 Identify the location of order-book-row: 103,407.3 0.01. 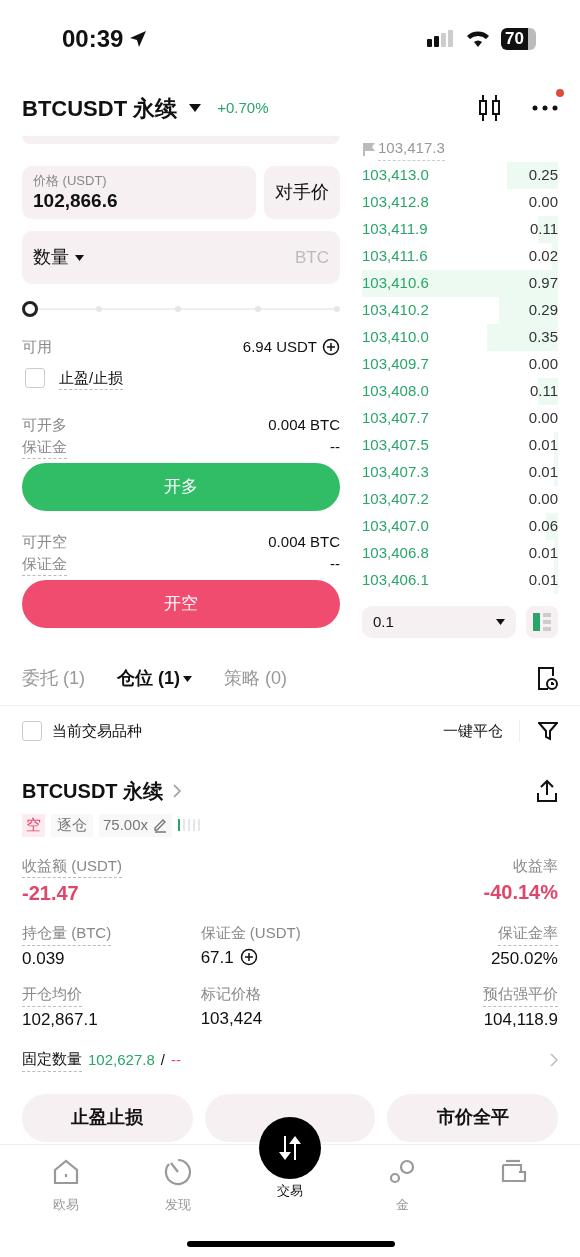
(460, 472).